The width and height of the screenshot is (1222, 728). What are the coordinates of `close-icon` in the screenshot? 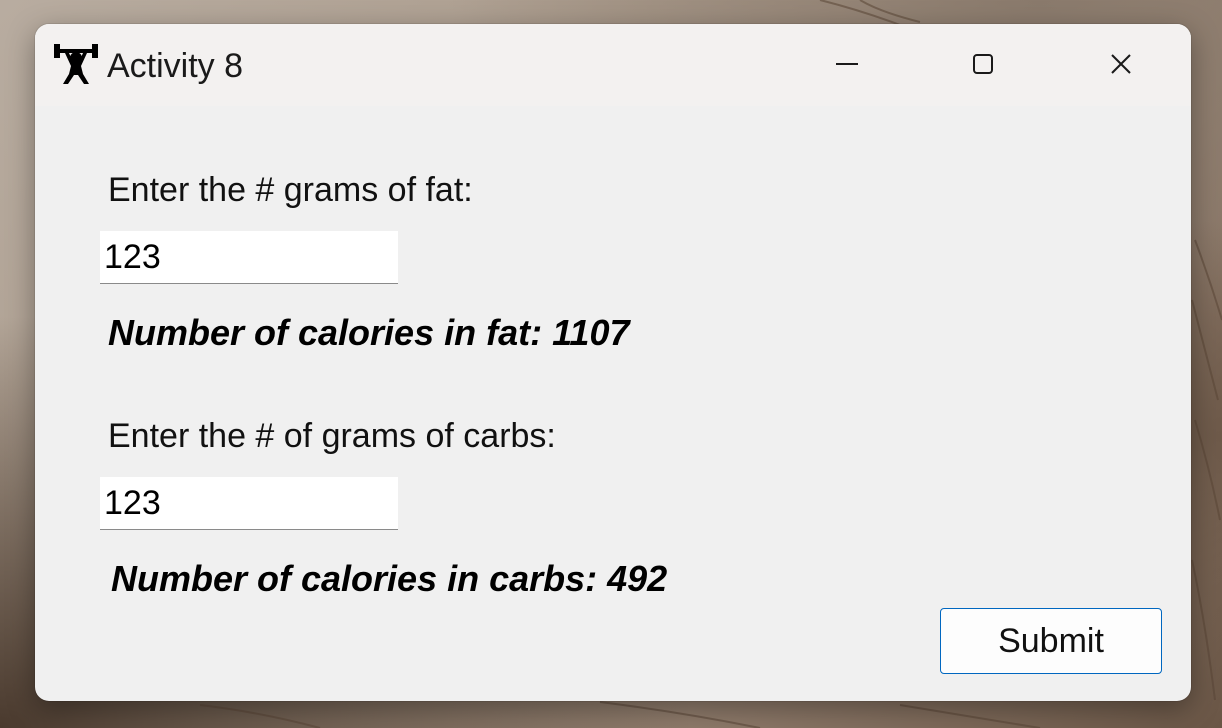 It's located at (1121, 64).